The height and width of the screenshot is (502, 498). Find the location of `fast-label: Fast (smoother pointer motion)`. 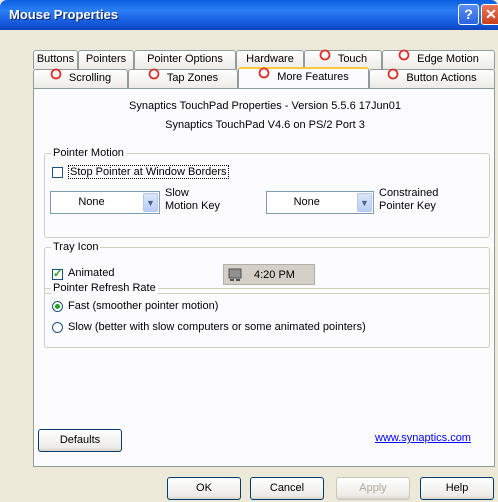

fast-label: Fast (smoother pointer motion) is located at coordinates (143, 306).